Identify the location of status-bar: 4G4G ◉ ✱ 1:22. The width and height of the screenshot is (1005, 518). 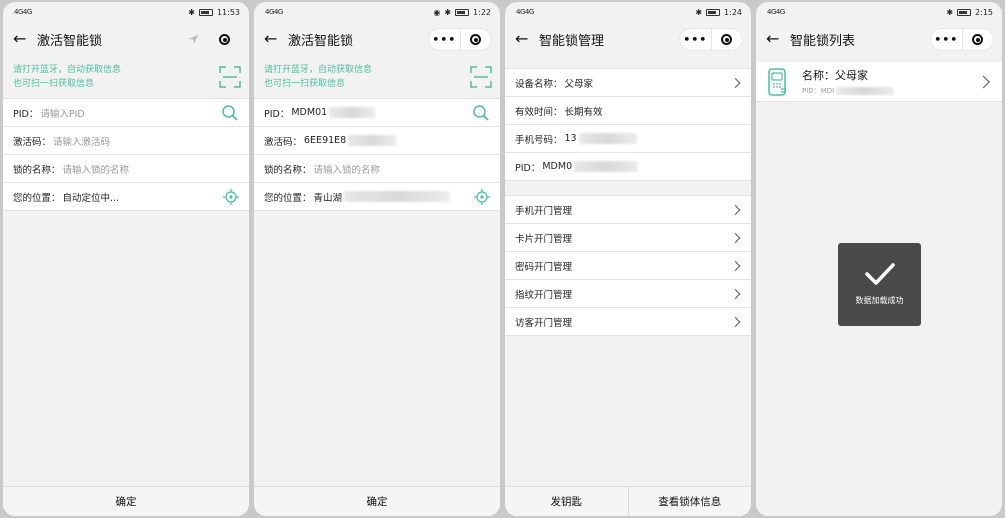
(377, 12).